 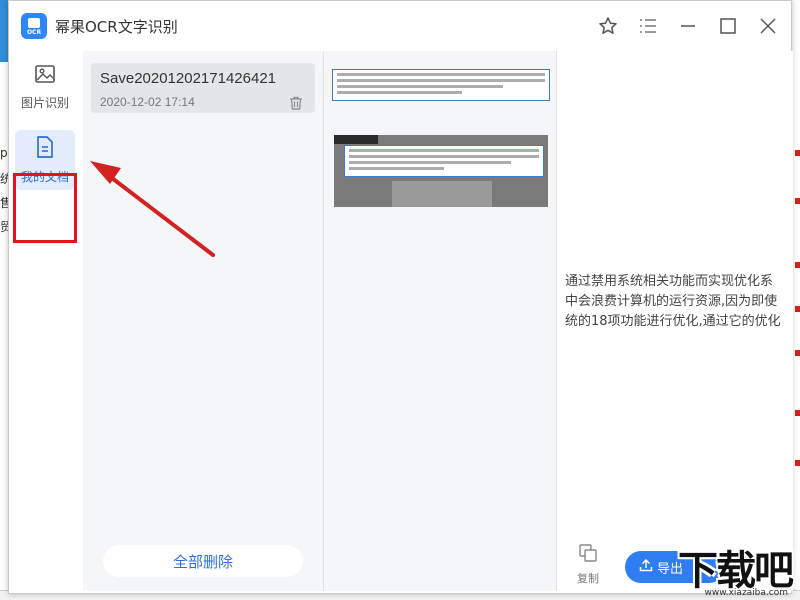 I want to click on title-bar: OCR 幂果OCR文字识别, so click(x=400, y=26).